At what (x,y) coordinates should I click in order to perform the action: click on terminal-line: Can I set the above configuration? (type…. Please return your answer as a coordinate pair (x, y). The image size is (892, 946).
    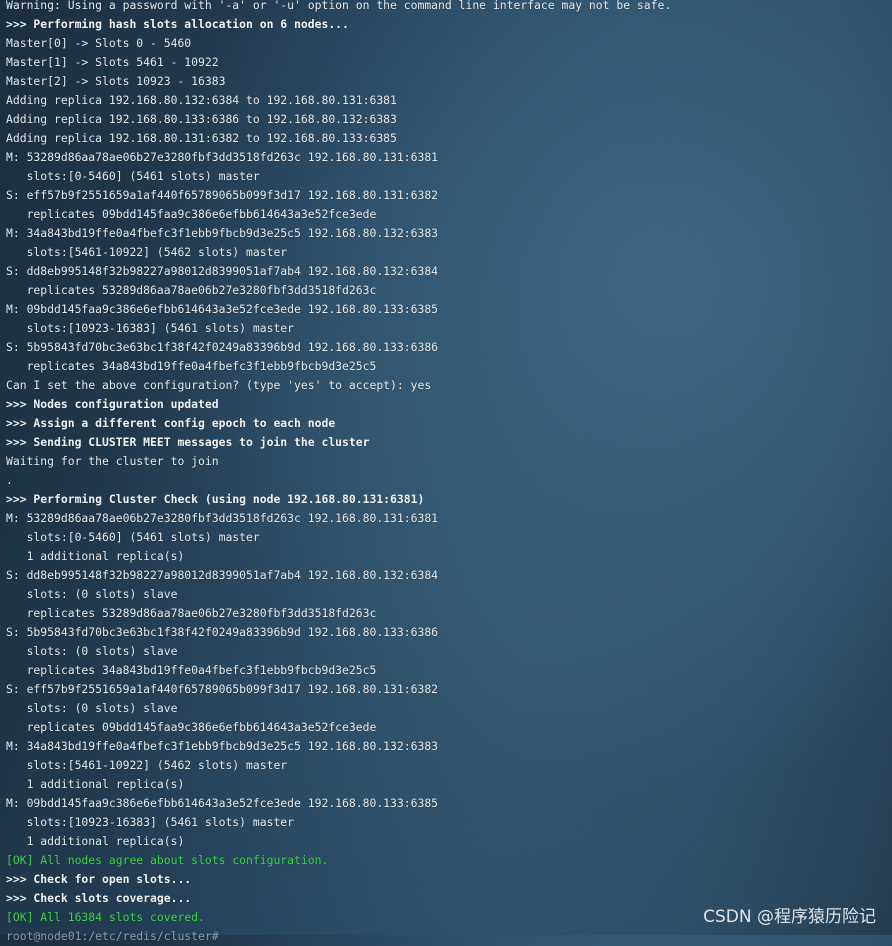
    Looking at the image, I should click on (219, 385).